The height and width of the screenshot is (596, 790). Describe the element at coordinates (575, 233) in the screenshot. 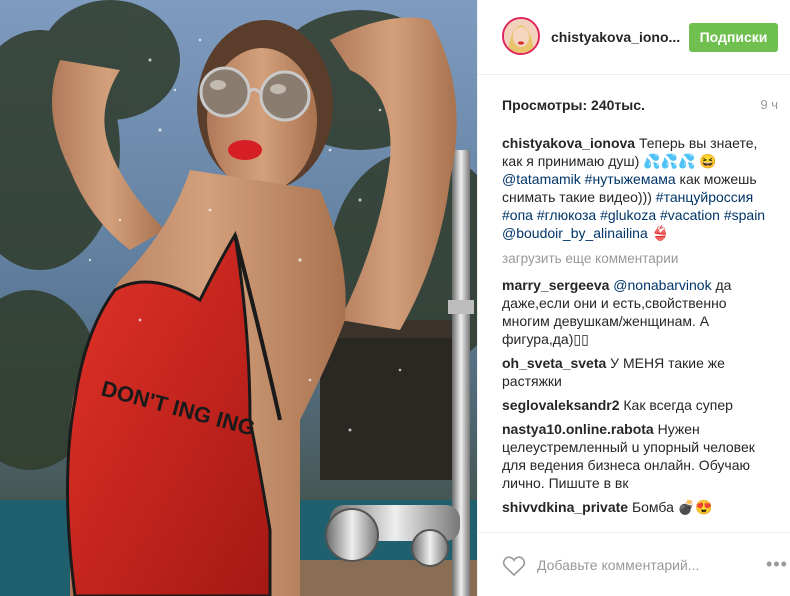

I see `caption-mention-2: @boudoir_by_alinailina` at that location.